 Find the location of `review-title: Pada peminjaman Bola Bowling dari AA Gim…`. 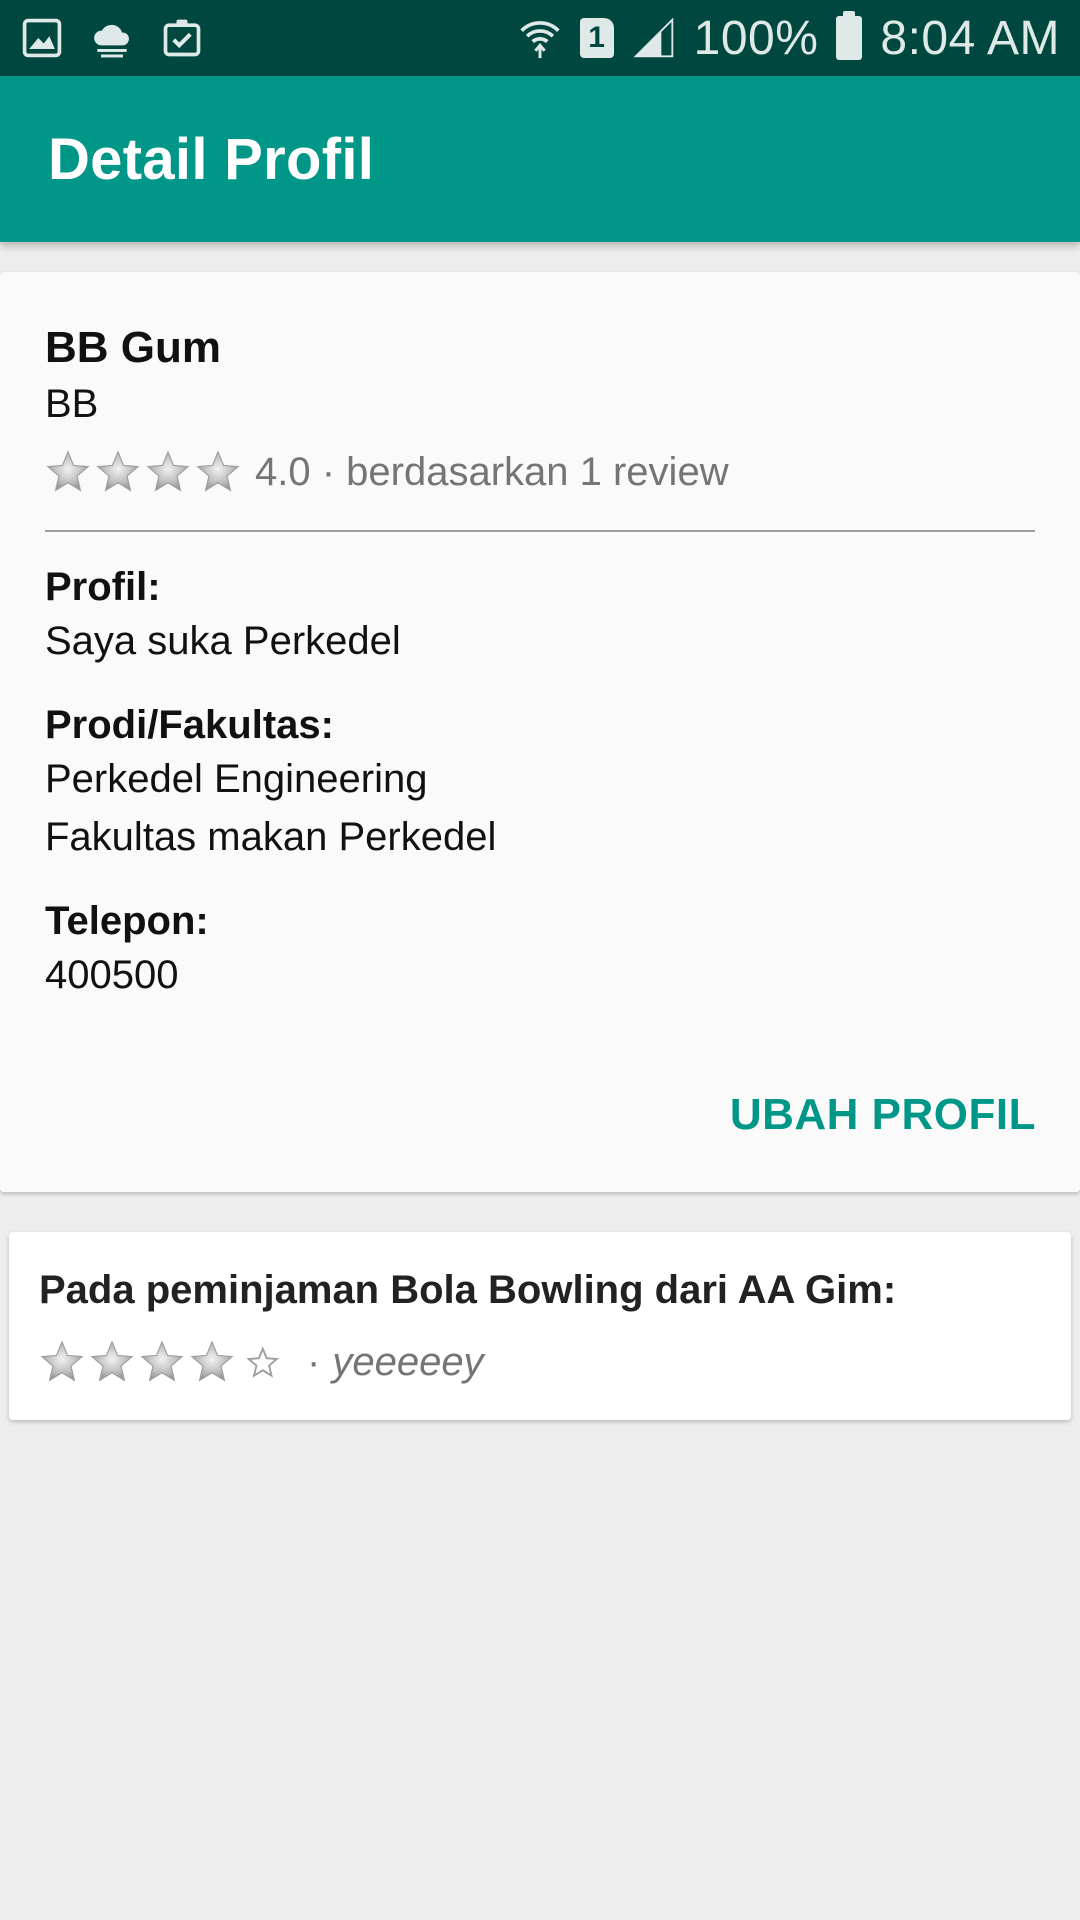

review-title: Pada peminjaman Bola Bowling dari AA Gim… is located at coordinates (468, 1290).